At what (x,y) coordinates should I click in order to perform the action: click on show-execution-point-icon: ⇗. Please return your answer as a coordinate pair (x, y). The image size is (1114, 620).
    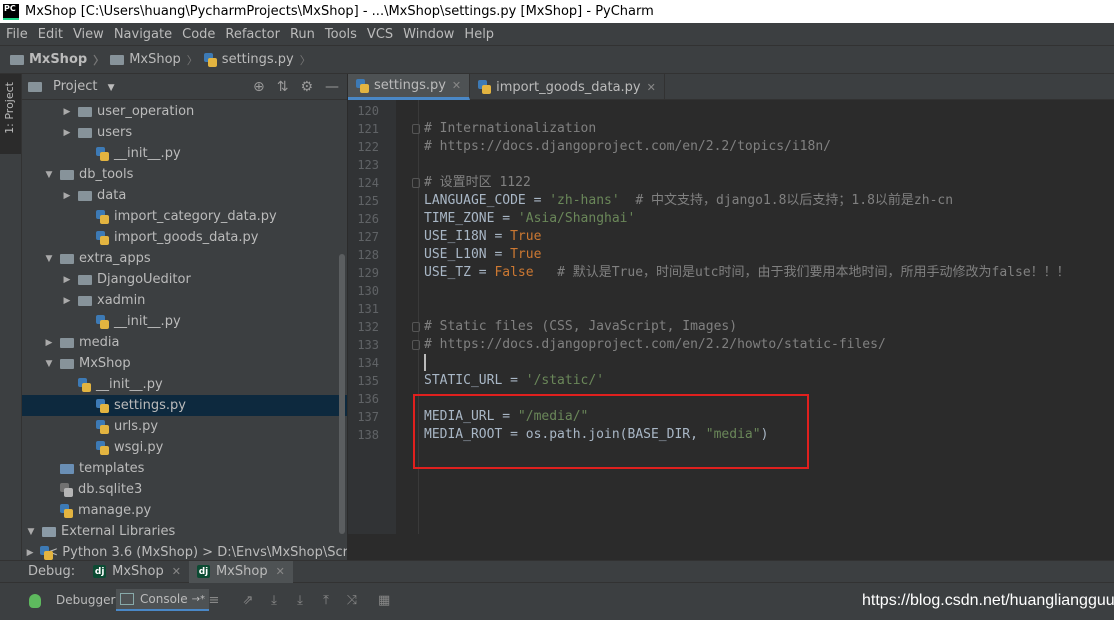
    Looking at the image, I should click on (248, 601).